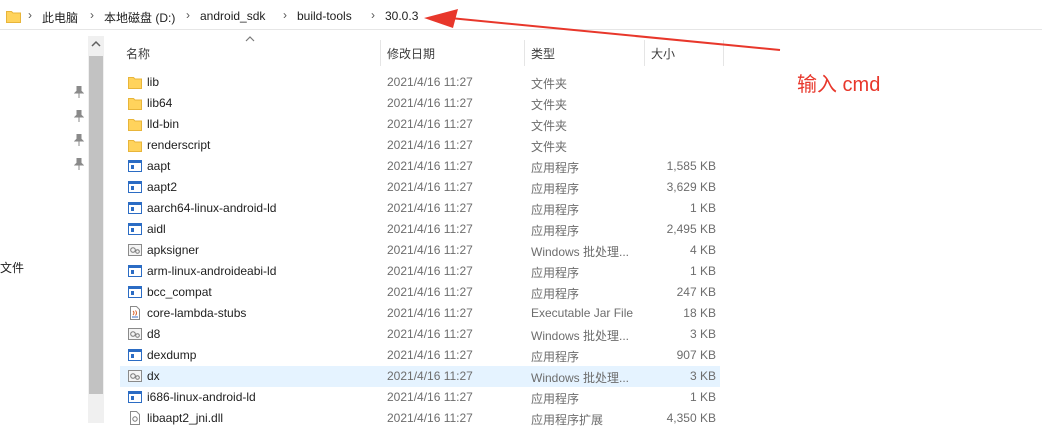  What do you see at coordinates (691, 229) in the screenshot?
I see `file-size: 2,495 KB` at bounding box center [691, 229].